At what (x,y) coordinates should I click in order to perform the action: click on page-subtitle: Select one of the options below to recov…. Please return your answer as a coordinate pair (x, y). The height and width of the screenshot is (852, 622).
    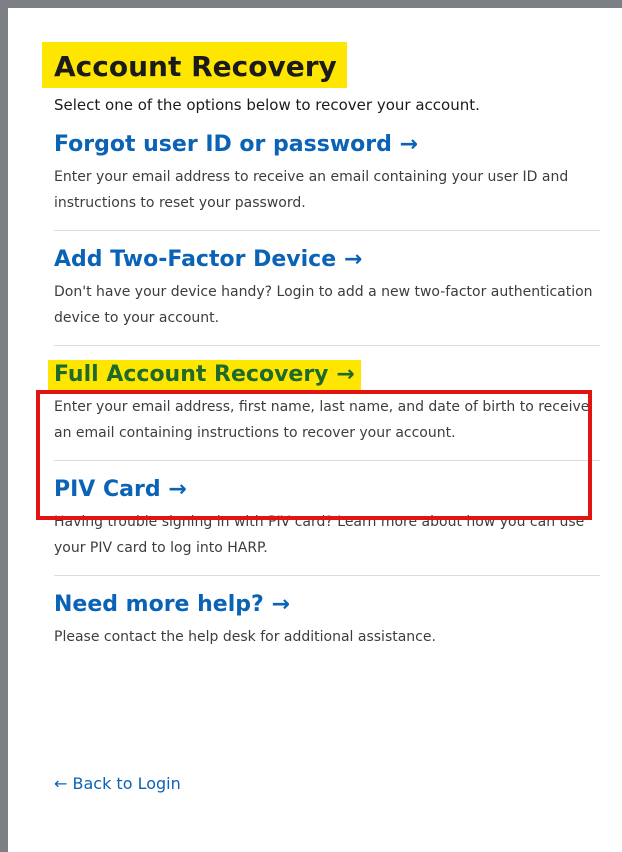
    Looking at the image, I should click on (267, 105).